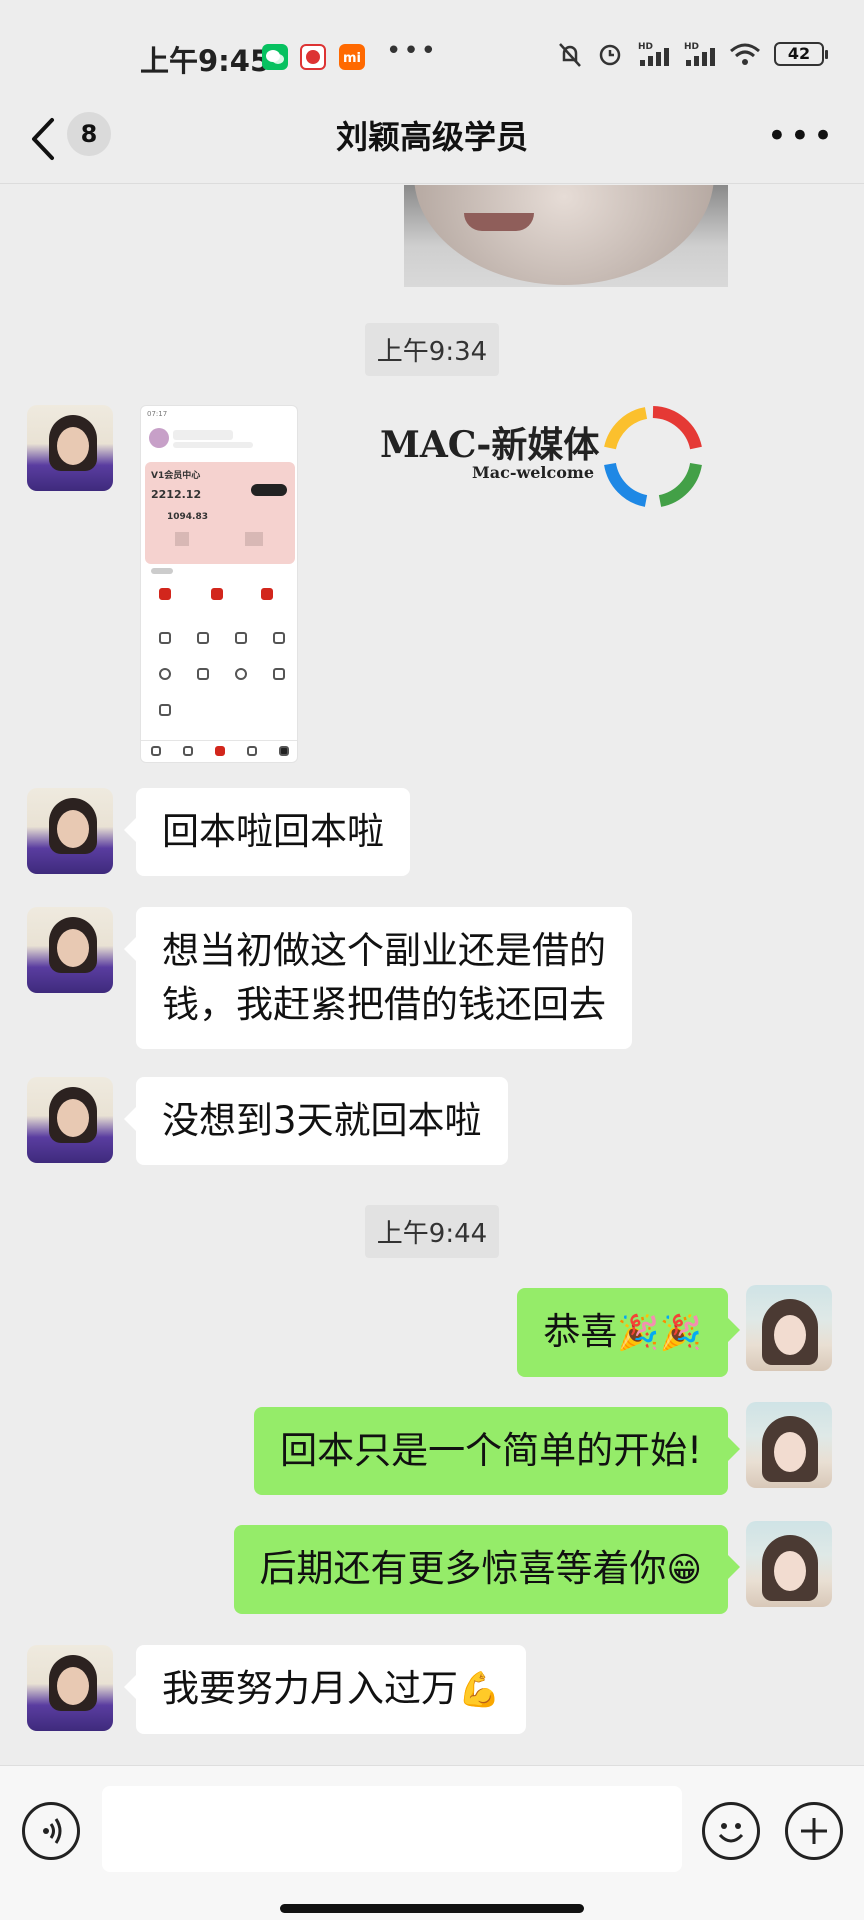 This screenshot has width=864, height=1920. I want to click on chat-title: 刘颖高级学员, so click(431, 137).